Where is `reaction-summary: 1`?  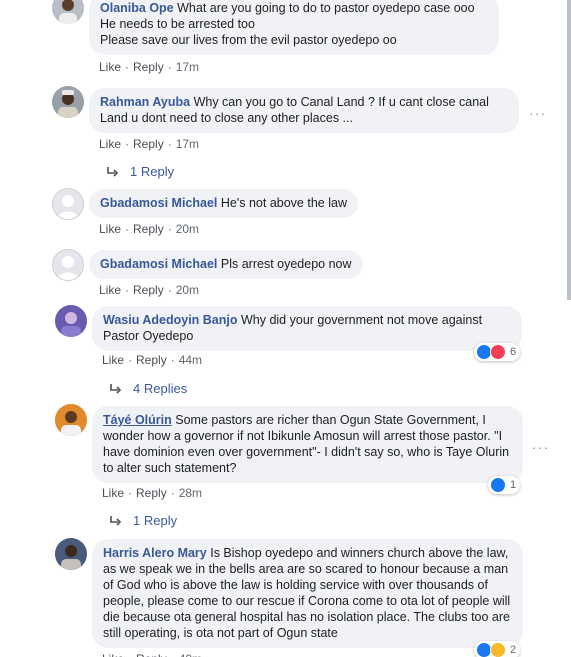
reaction-summary: 1 is located at coordinates (504, 485).